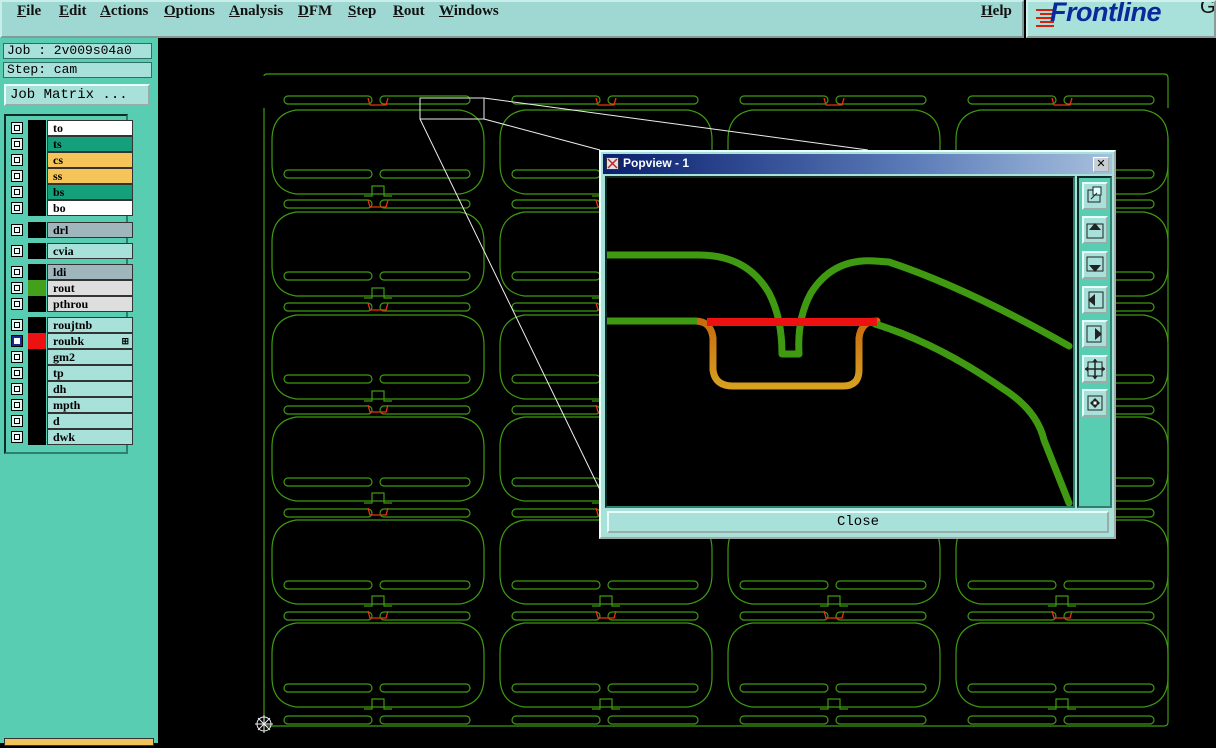 This screenshot has height=748, width=1216. Describe the element at coordinates (90, 421) in the screenshot. I see `layer-name: d` at that location.